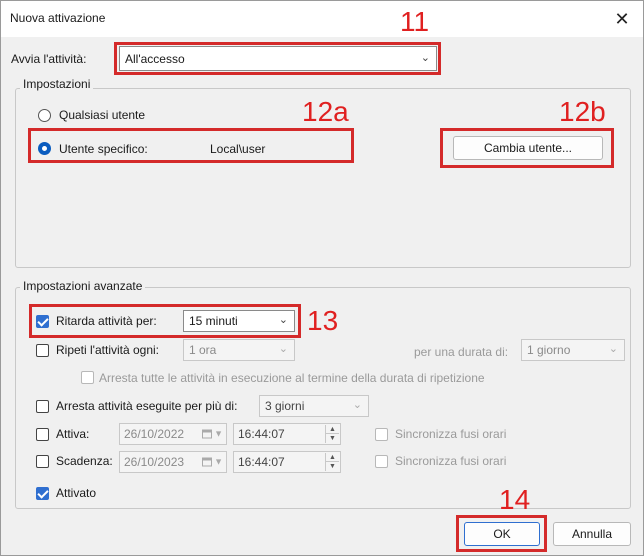 Image resolution: width=644 pixels, height=556 pixels. What do you see at coordinates (582, 111) in the screenshot?
I see `callout-number-12b: 12b` at bounding box center [582, 111].